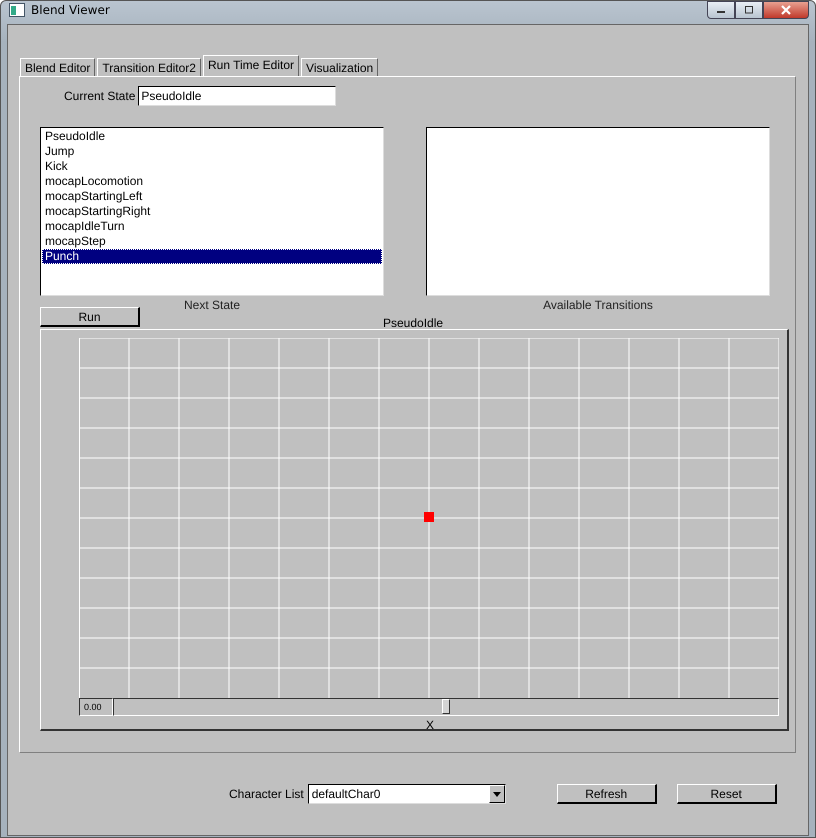 This screenshot has height=838, width=816. What do you see at coordinates (90, 317) in the screenshot?
I see `run-button: Run` at bounding box center [90, 317].